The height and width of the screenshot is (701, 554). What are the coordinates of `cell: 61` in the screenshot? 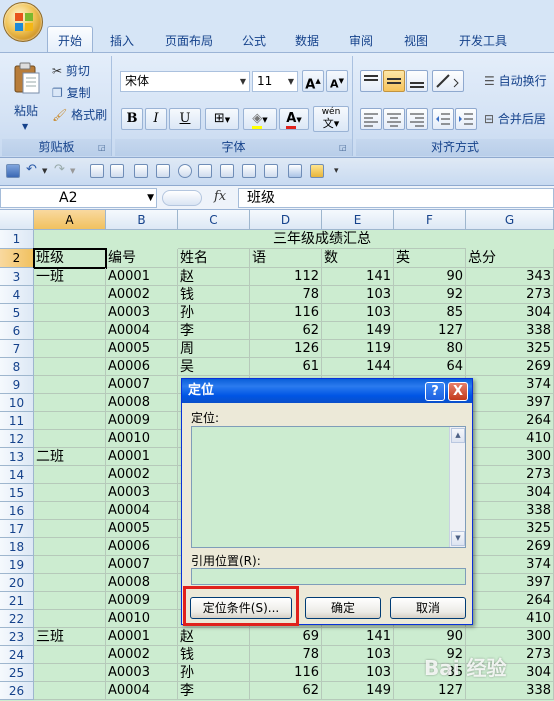 It's located at (286, 367).